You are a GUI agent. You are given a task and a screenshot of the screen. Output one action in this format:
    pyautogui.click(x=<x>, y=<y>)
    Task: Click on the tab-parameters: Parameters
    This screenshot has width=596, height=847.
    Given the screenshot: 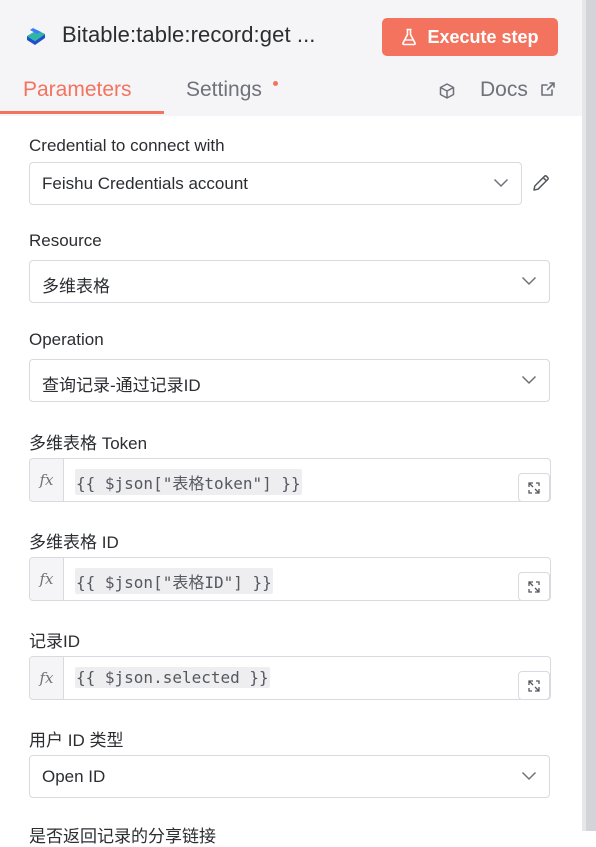 What is the action you would take?
    pyautogui.click(x=77, y=90)
    